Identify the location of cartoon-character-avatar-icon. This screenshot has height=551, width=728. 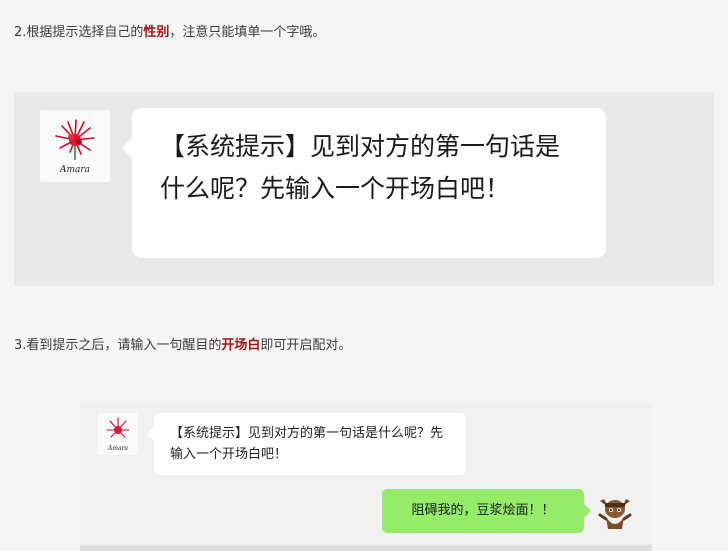
(615, 514).